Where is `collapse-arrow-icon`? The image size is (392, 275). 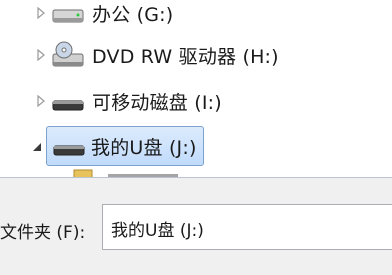 collapse-arrow-icon is located at coordinates (37, 147).